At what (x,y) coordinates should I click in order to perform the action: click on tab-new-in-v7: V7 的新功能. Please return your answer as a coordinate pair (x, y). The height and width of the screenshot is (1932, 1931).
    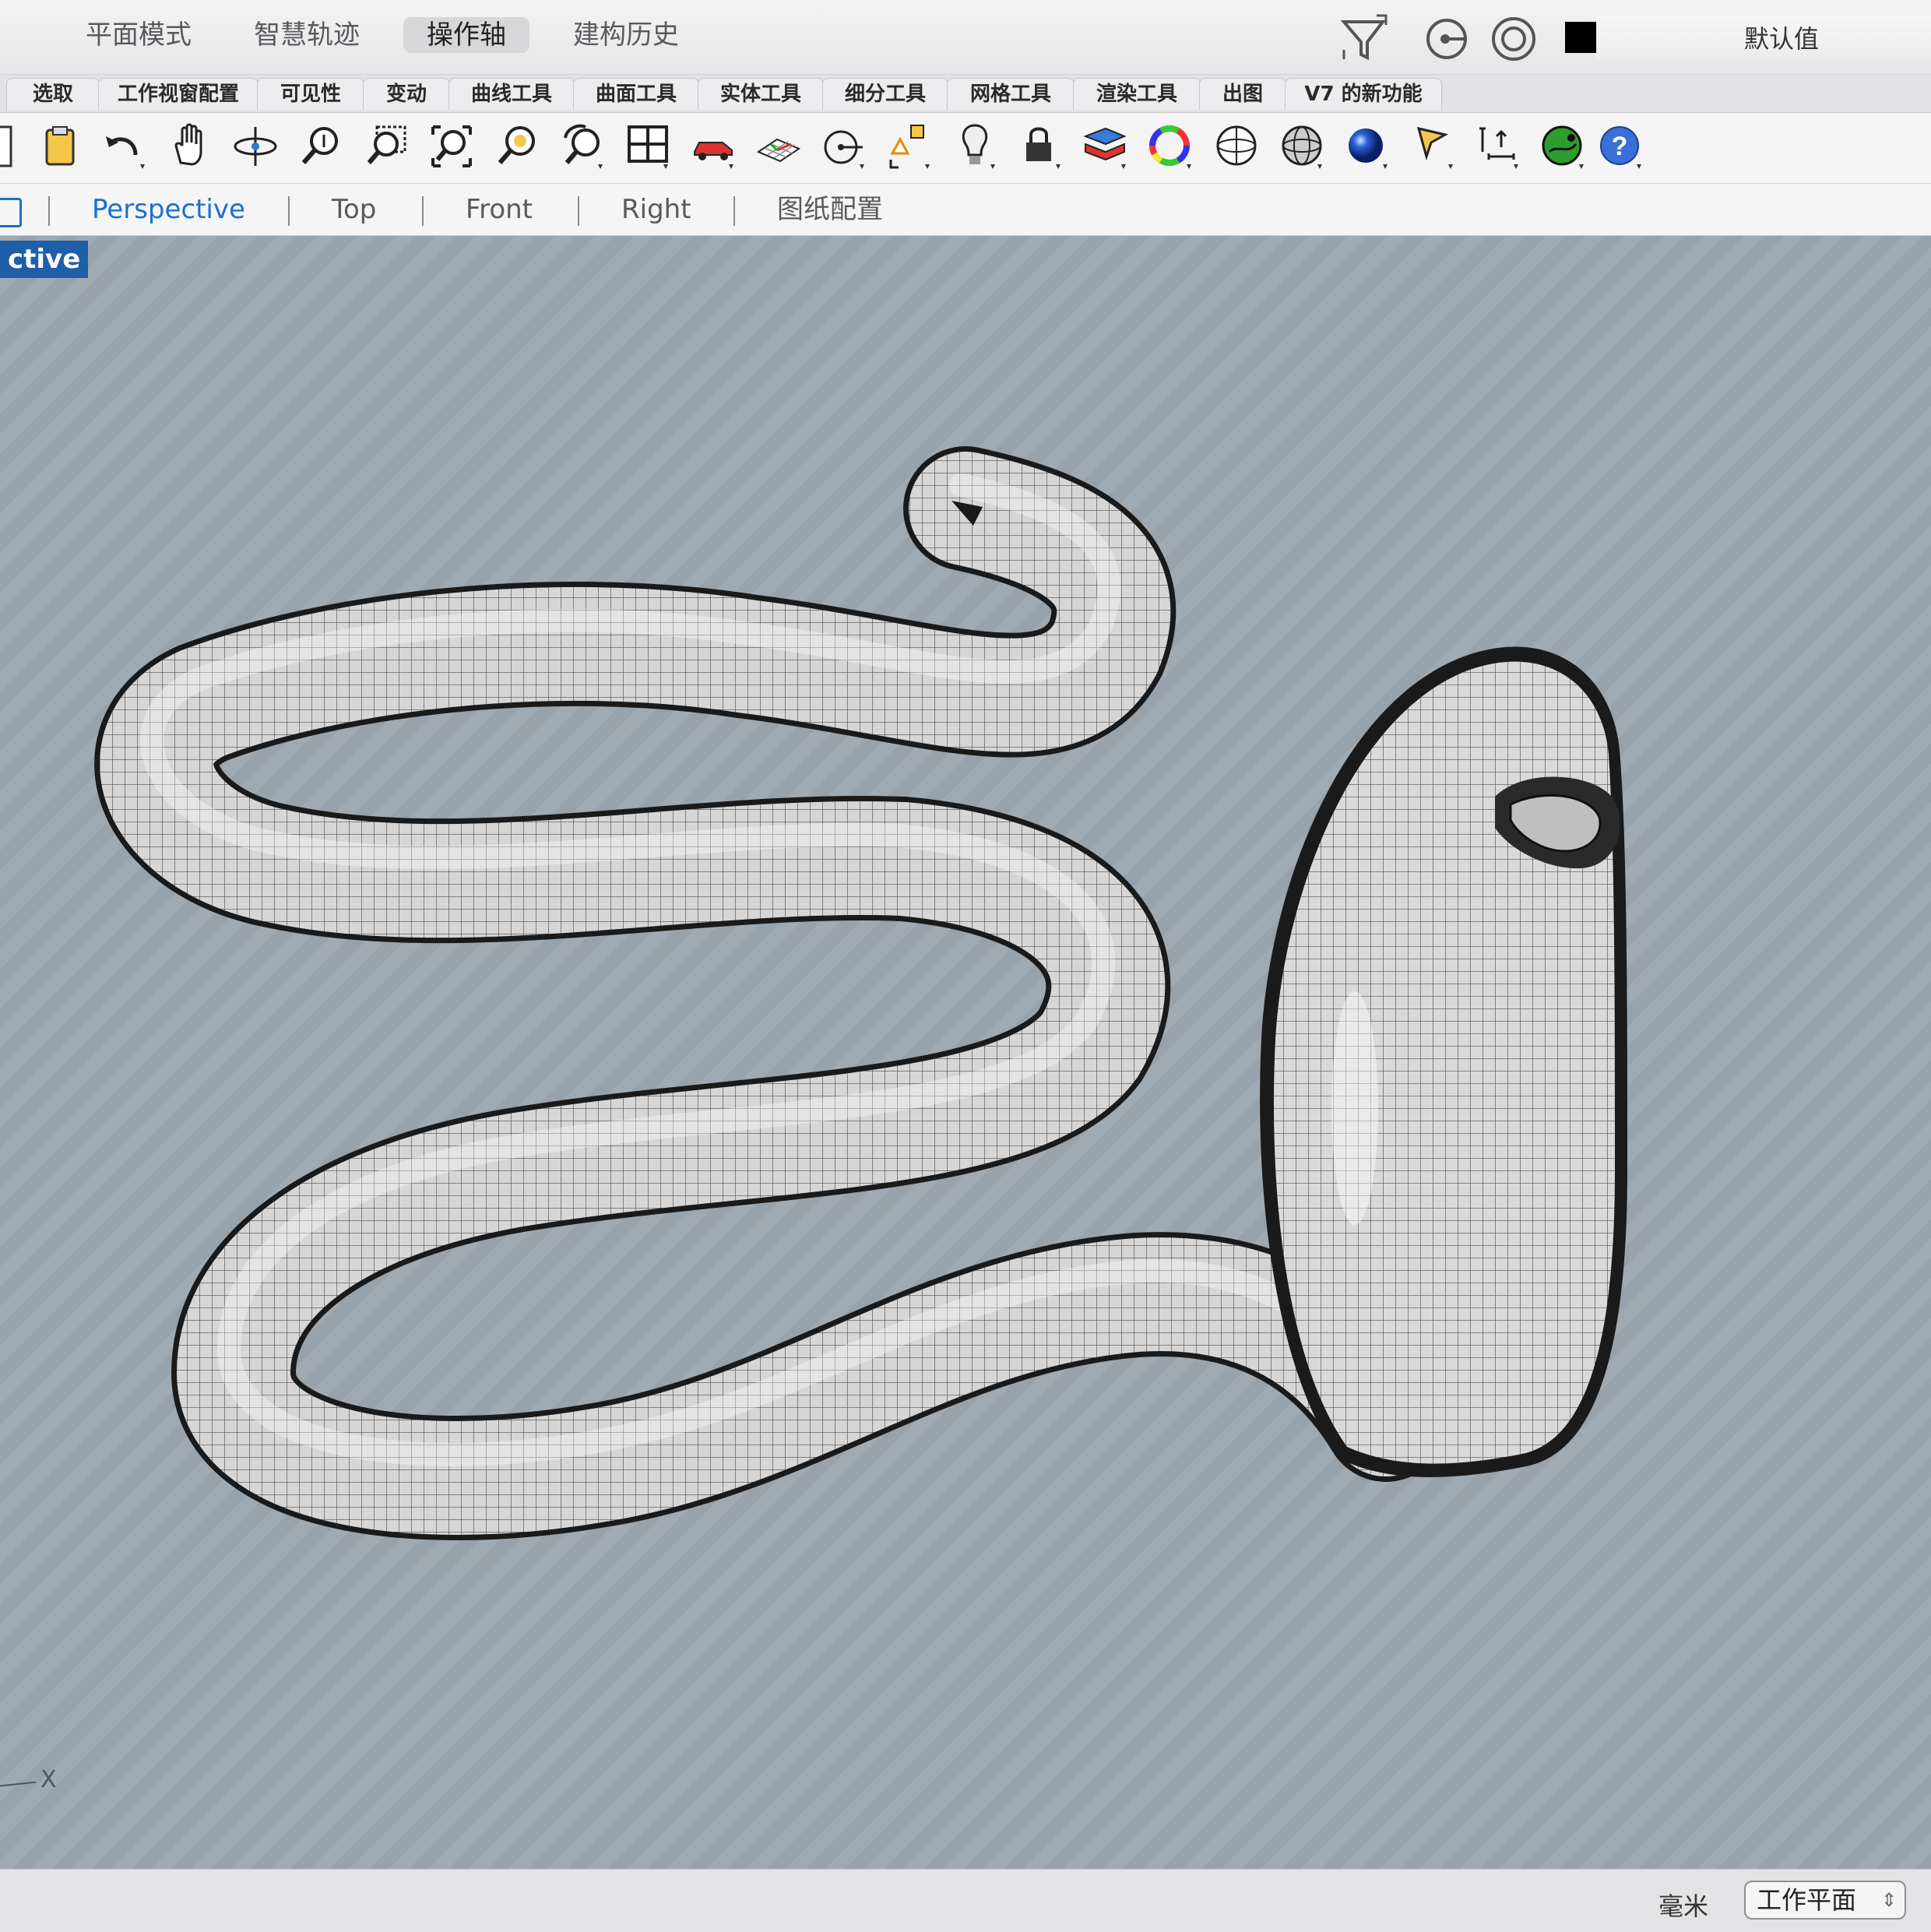
    Looking at the image, I should click on (1364, 94).